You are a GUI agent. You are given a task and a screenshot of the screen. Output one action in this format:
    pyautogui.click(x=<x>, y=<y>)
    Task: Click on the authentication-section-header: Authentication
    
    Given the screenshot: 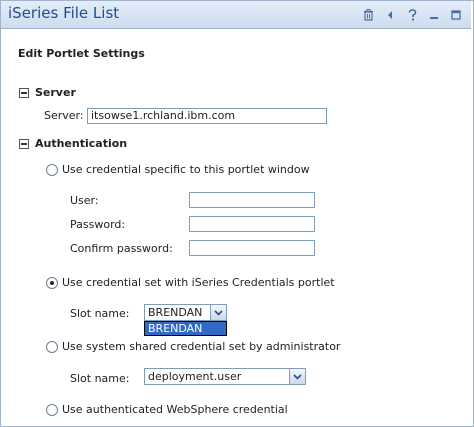 What is the action you would take?
    pyautogui.click(x=73, y=143)
    